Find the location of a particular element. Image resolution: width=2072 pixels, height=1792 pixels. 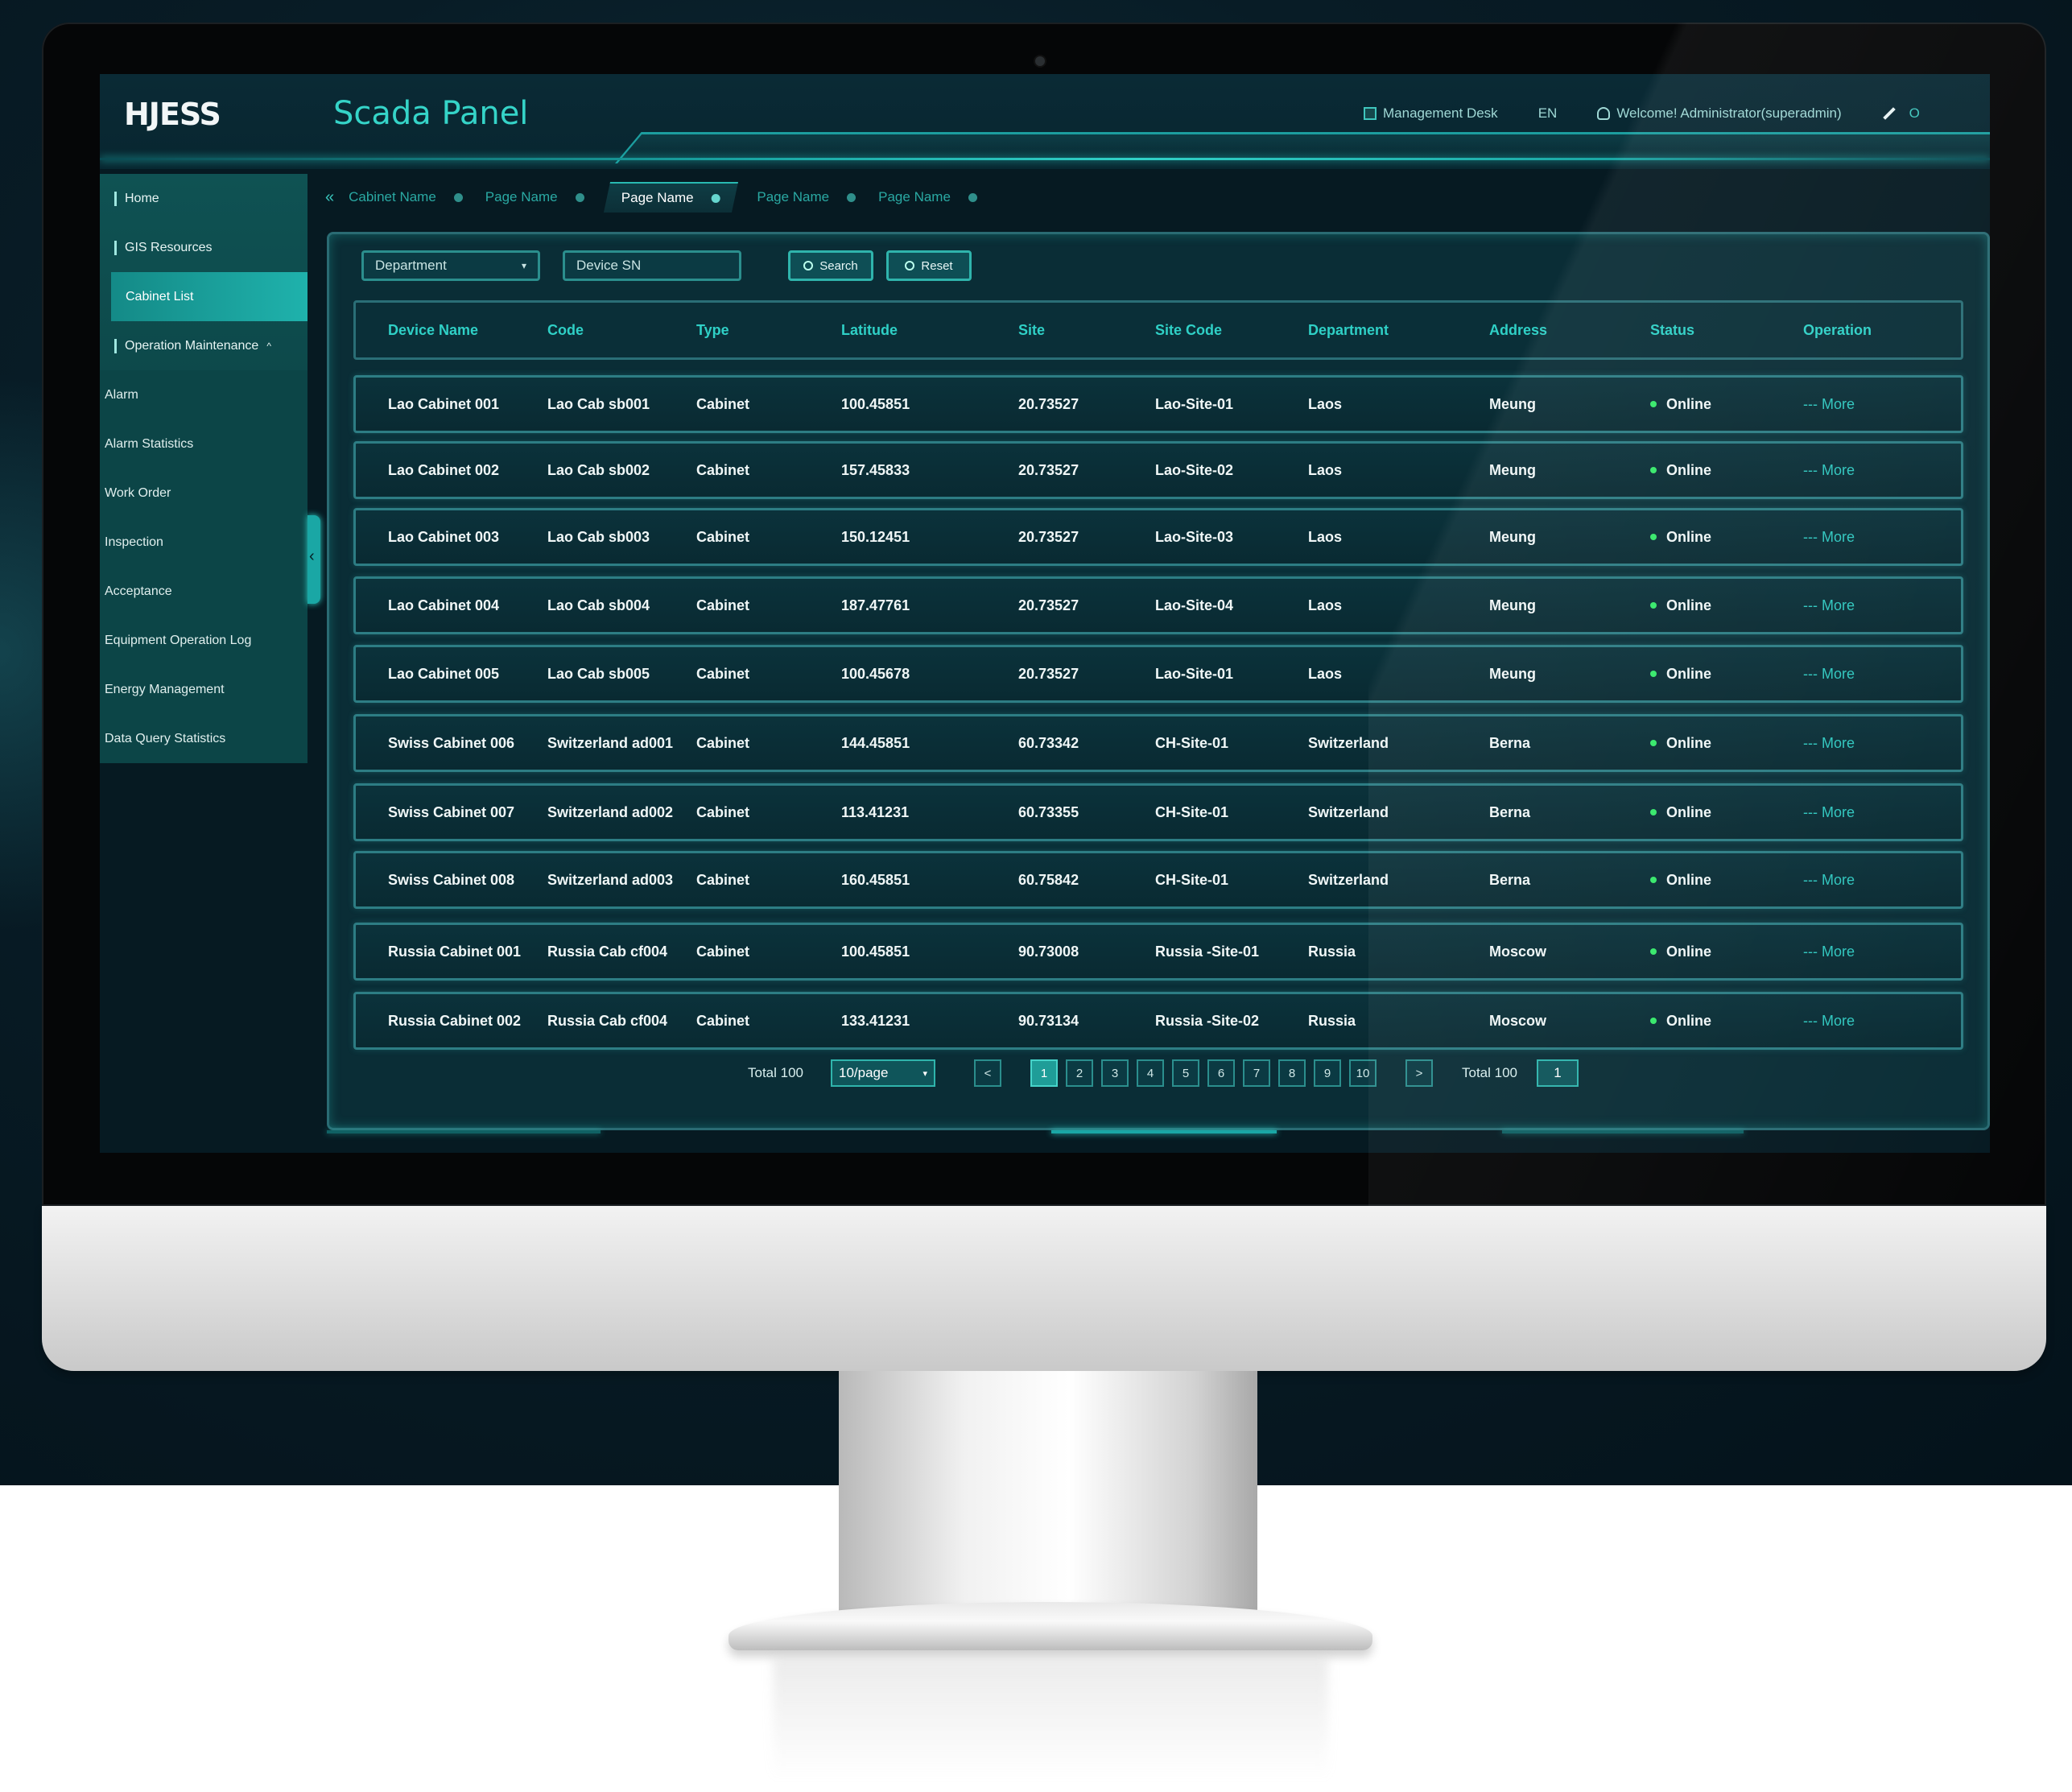

management-desk-label: Management Desk is located at coordinates (1440, 113).